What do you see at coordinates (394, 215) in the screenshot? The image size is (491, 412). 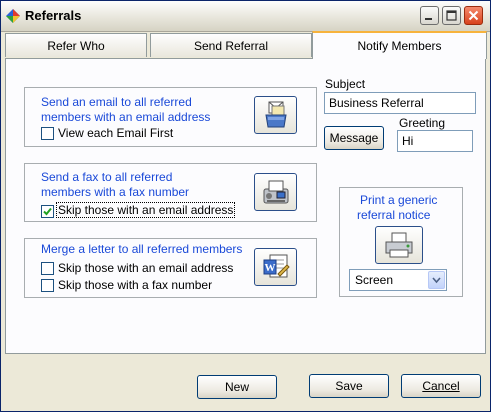 I see `print-group-line2: referral notice` at bounding box center [394, 215].